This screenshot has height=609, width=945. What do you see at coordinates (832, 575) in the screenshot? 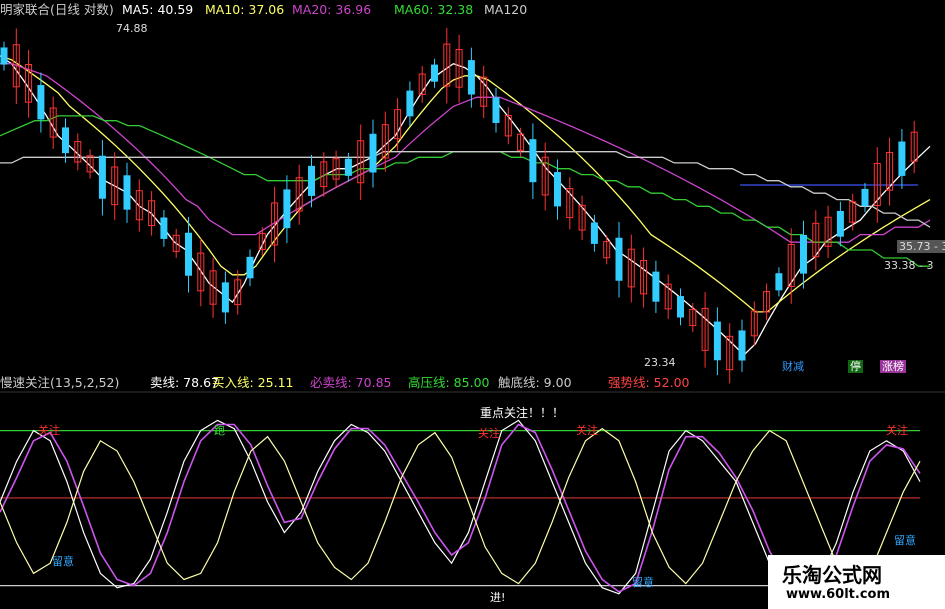
I see `watermark-name: 乐淘公式网` at bounding box center [832, 575].